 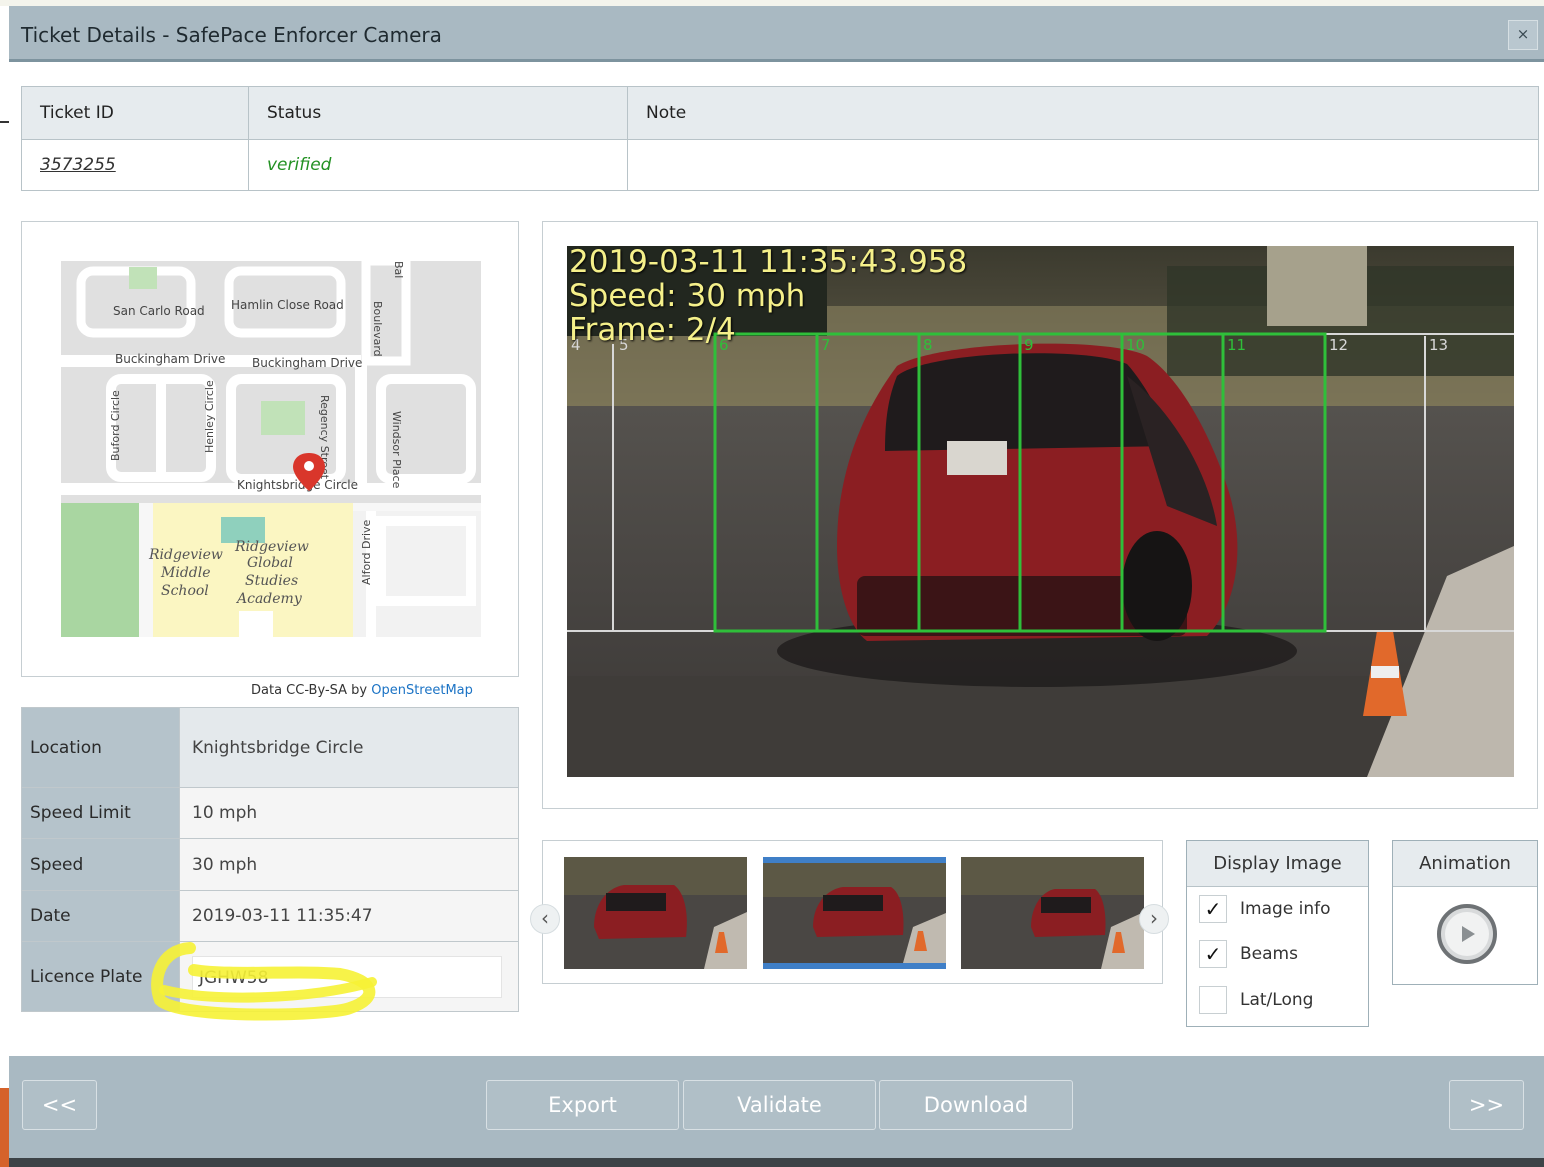 What do you see at coordinates (185, 555) in the screenshot?
I see `map-label-school-1-a: Ridgeview` at bounding box center [185, 555].